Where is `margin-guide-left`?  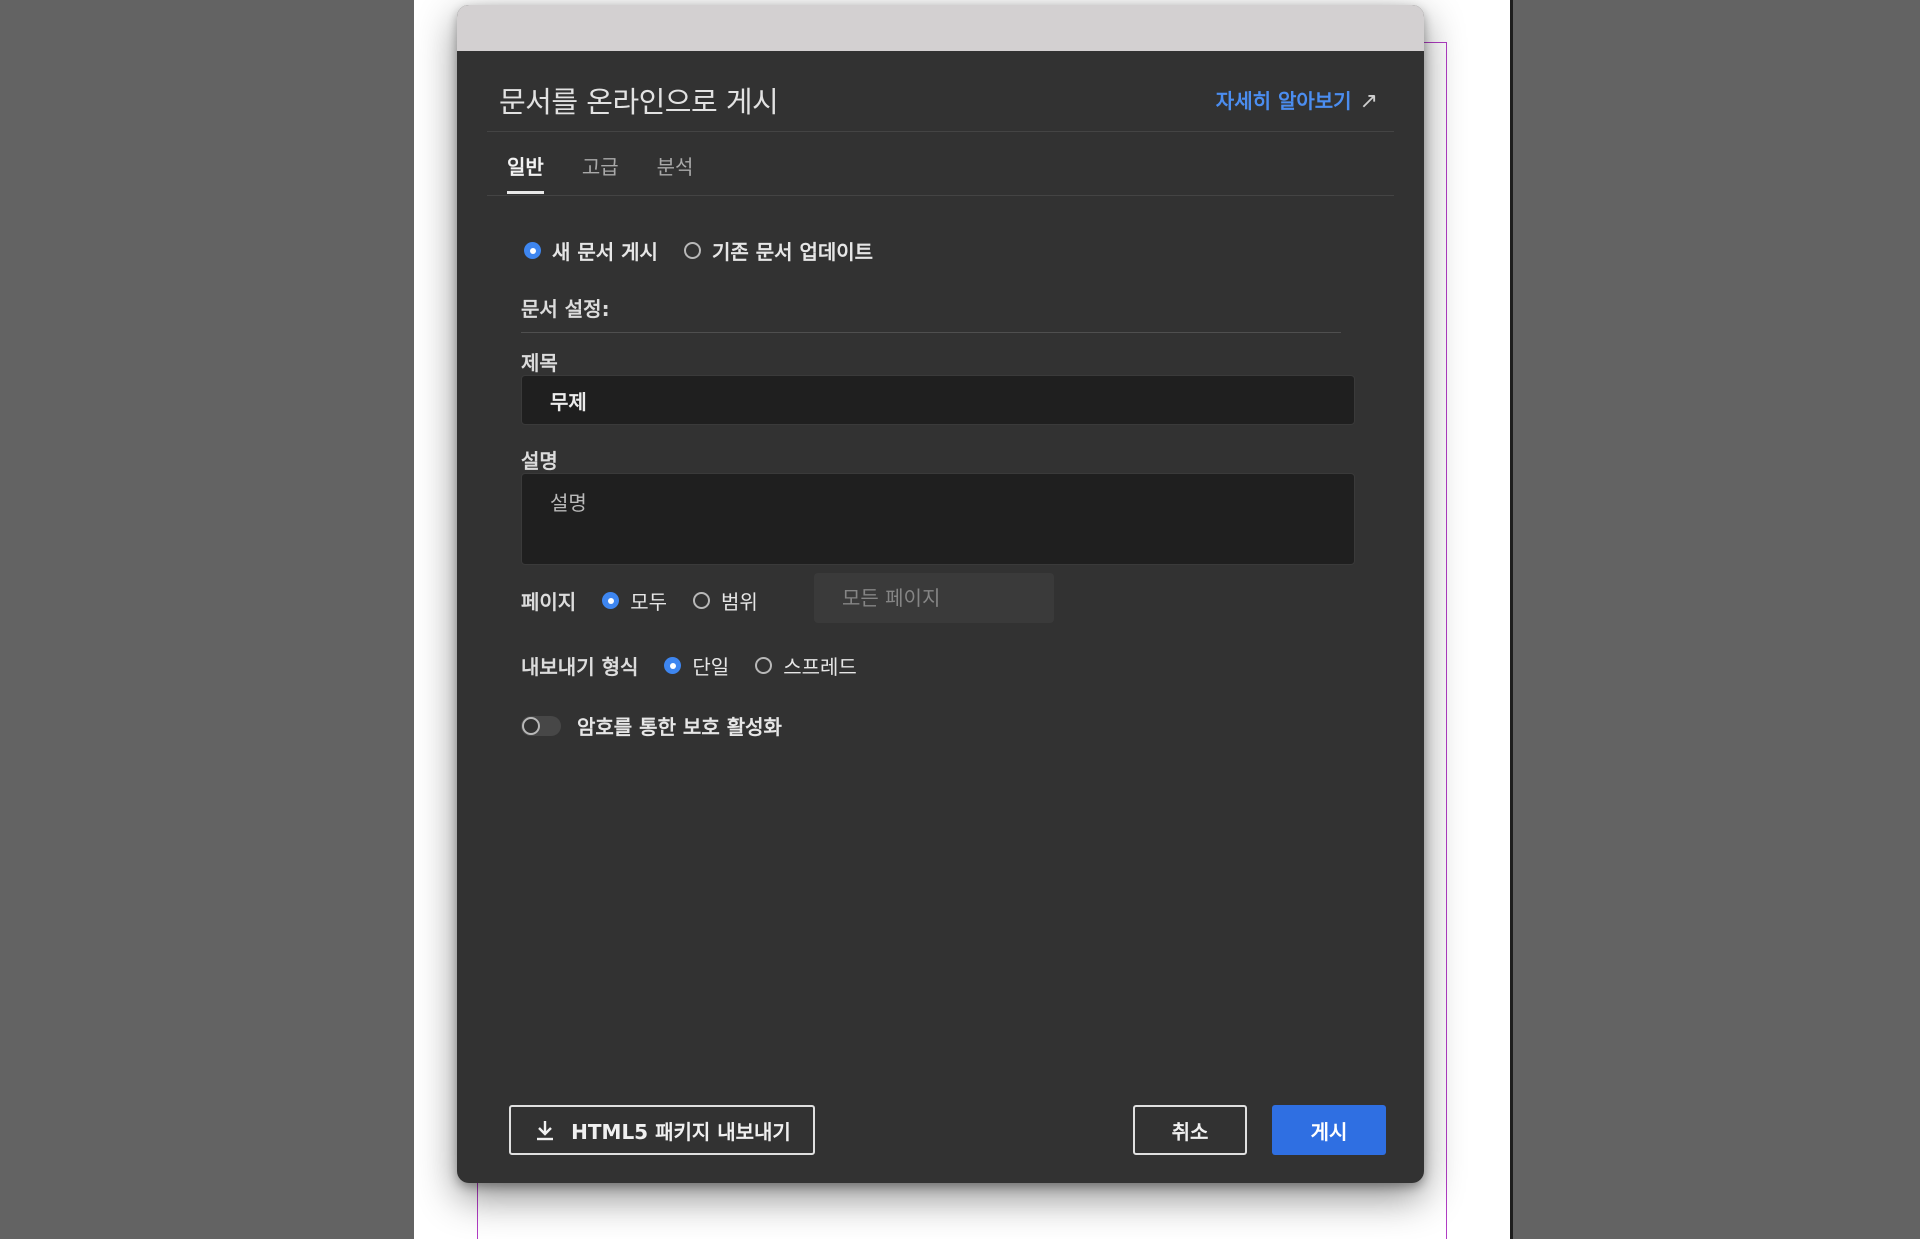
margin-guide-left is located at coordinates (477, 1209).